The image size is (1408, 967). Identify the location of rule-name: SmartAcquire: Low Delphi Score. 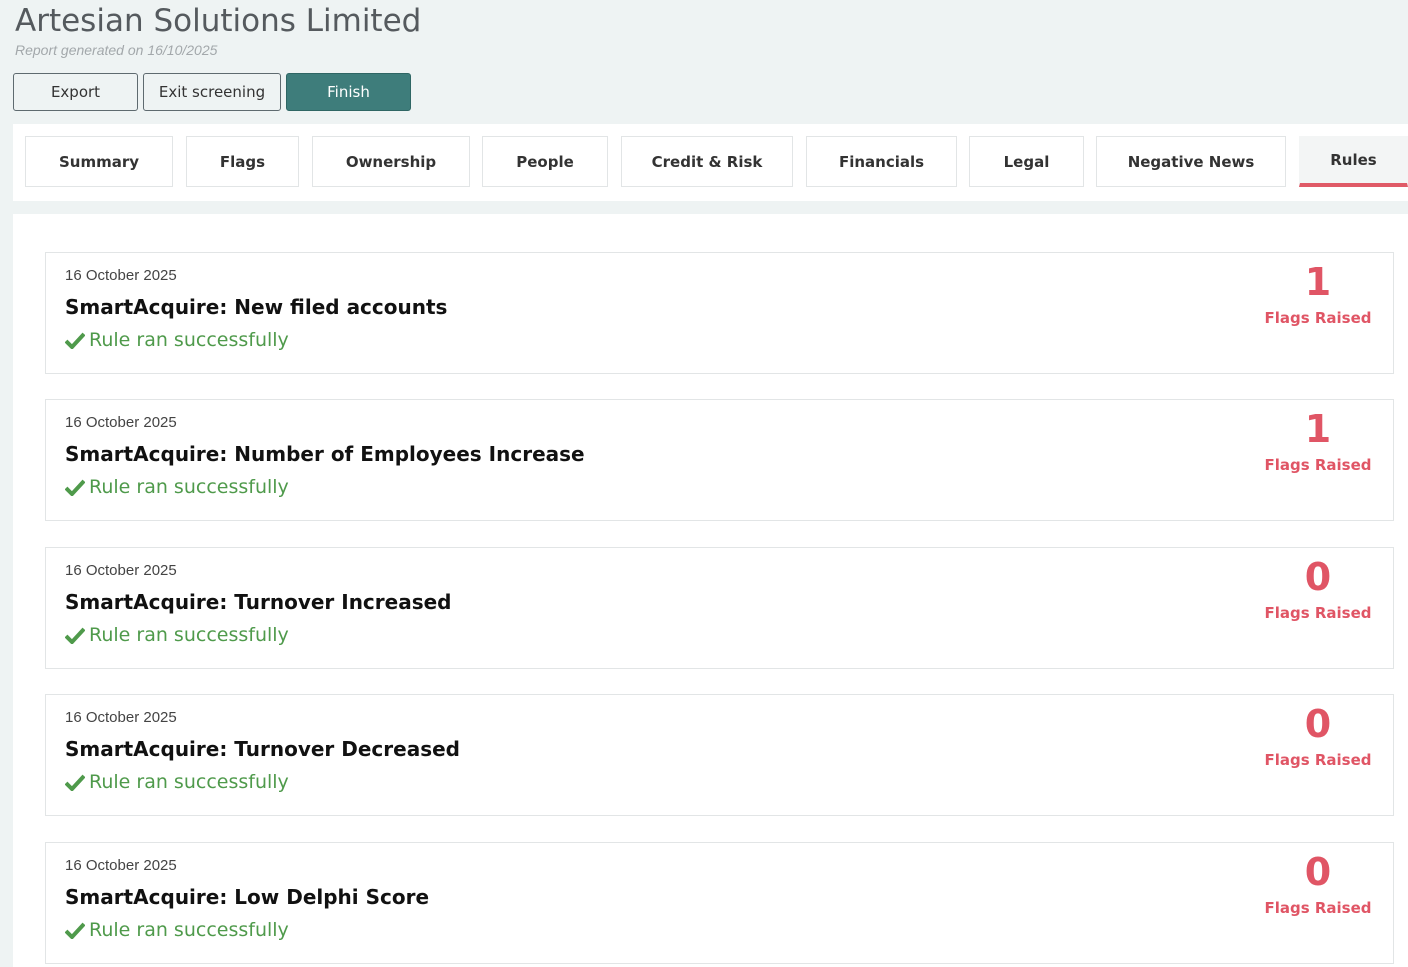
(247, 897).